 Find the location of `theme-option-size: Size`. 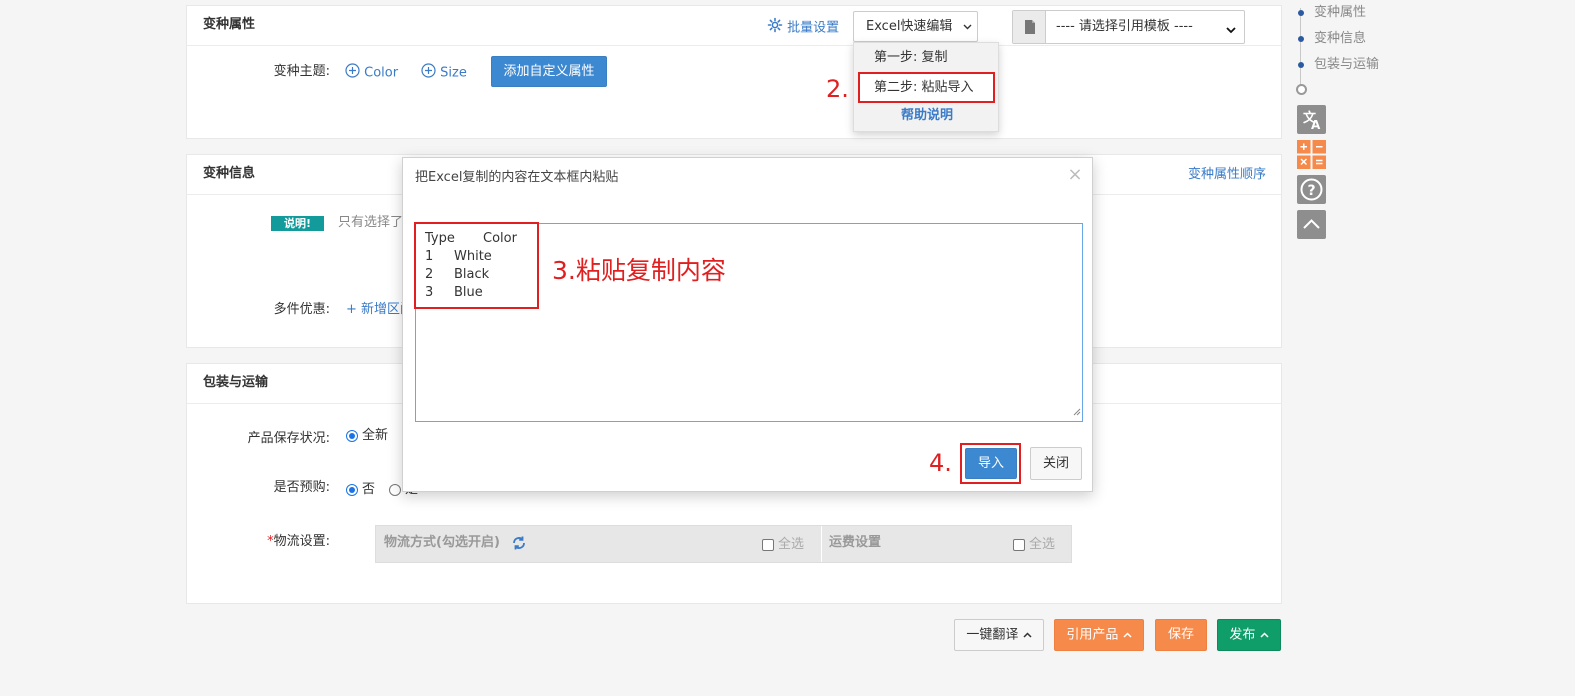

theme-option-size: Size is located at coordinates (444, 73).